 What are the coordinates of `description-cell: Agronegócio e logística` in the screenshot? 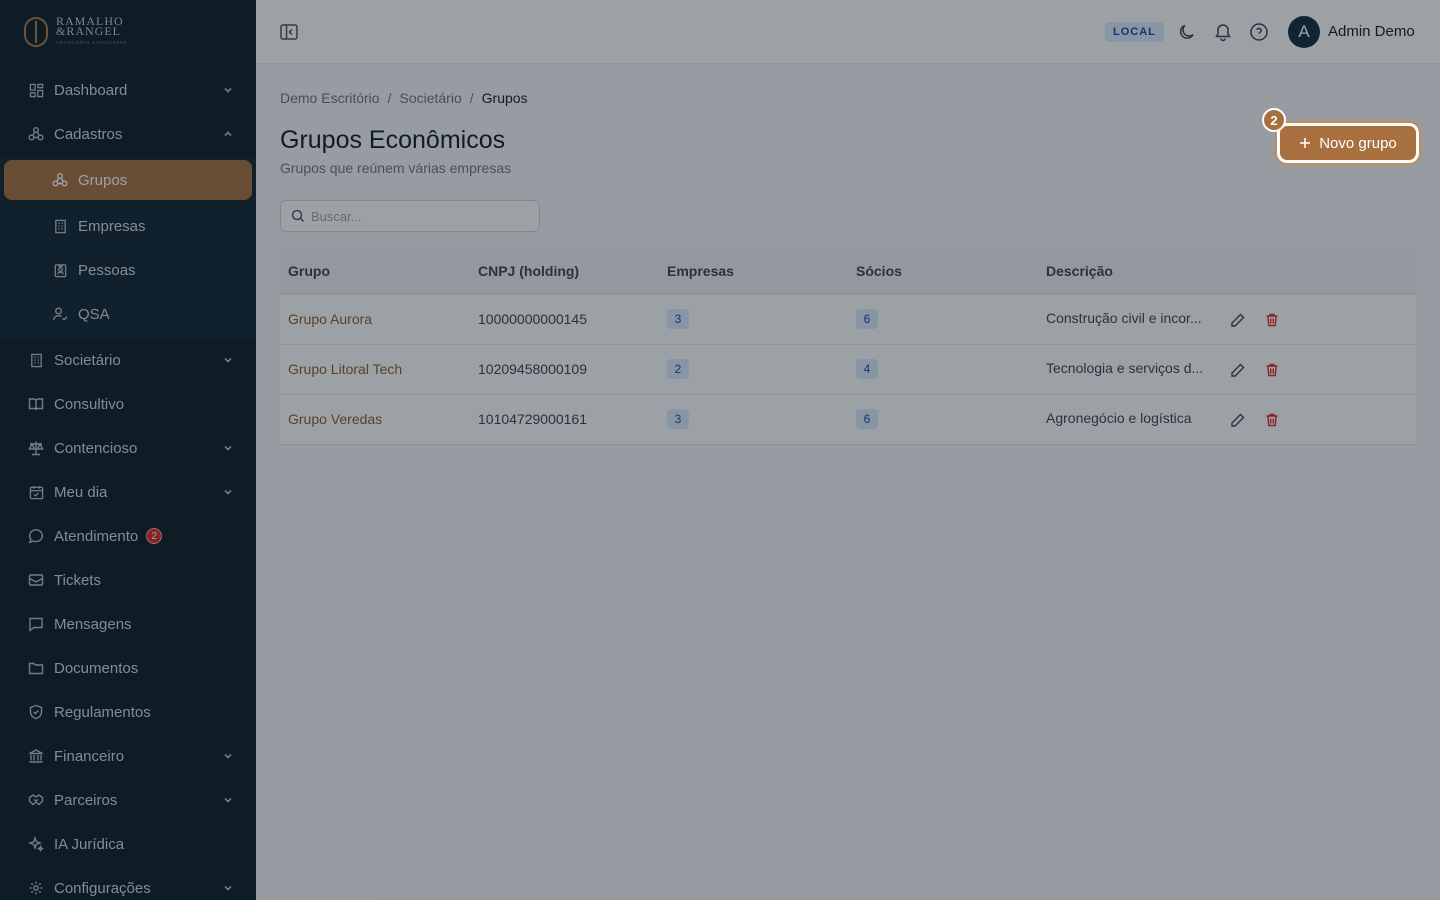 It's located at (1119, 418).